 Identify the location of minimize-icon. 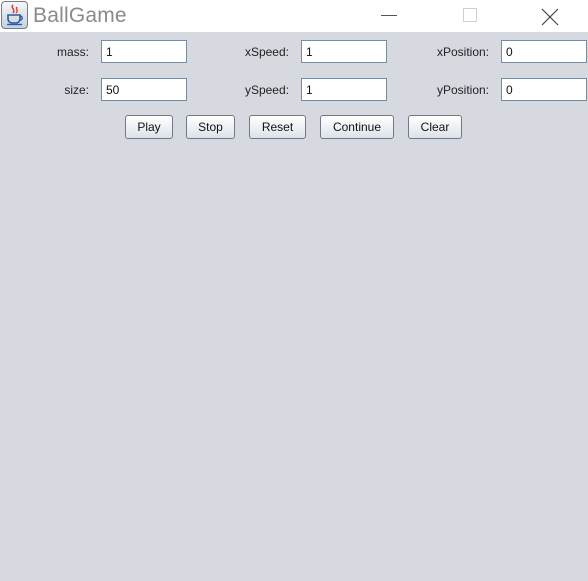
(389, 15).